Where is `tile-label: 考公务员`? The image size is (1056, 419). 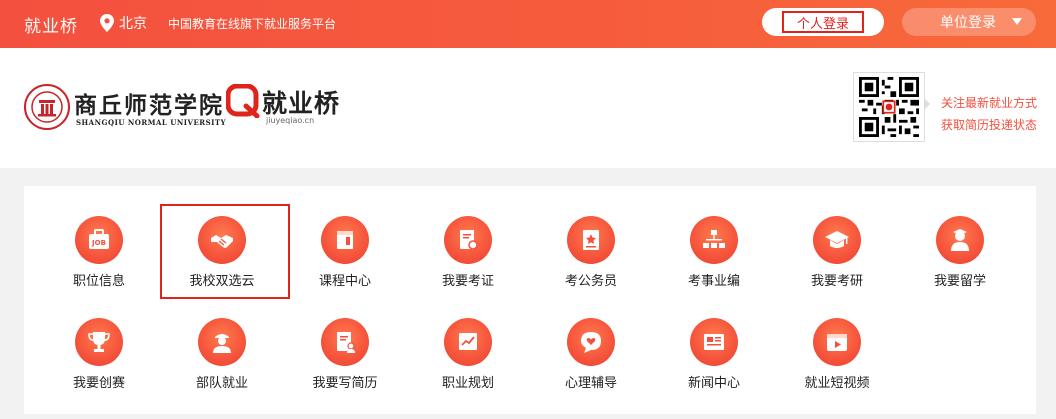 tile-label: 考公务员 is located at coordinates (590, 281).